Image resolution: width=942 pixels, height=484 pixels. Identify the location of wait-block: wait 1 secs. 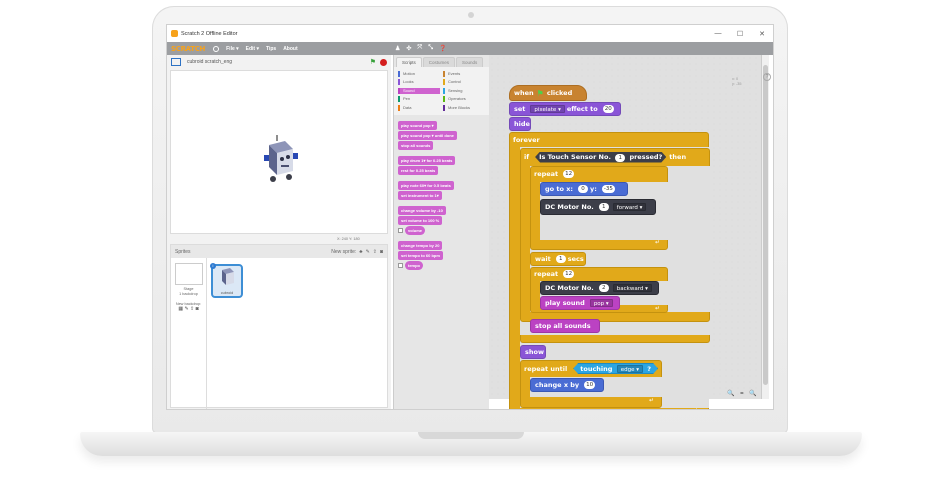
(558, 259).